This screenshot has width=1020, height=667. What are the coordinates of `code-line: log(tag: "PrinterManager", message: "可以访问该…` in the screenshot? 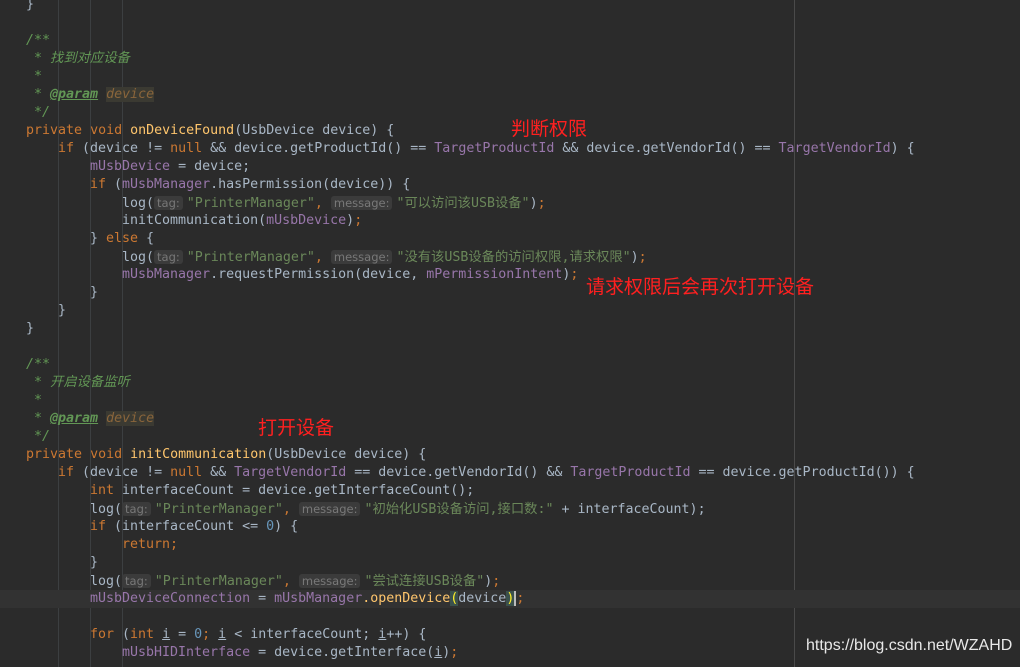 It's located at (510, 203).